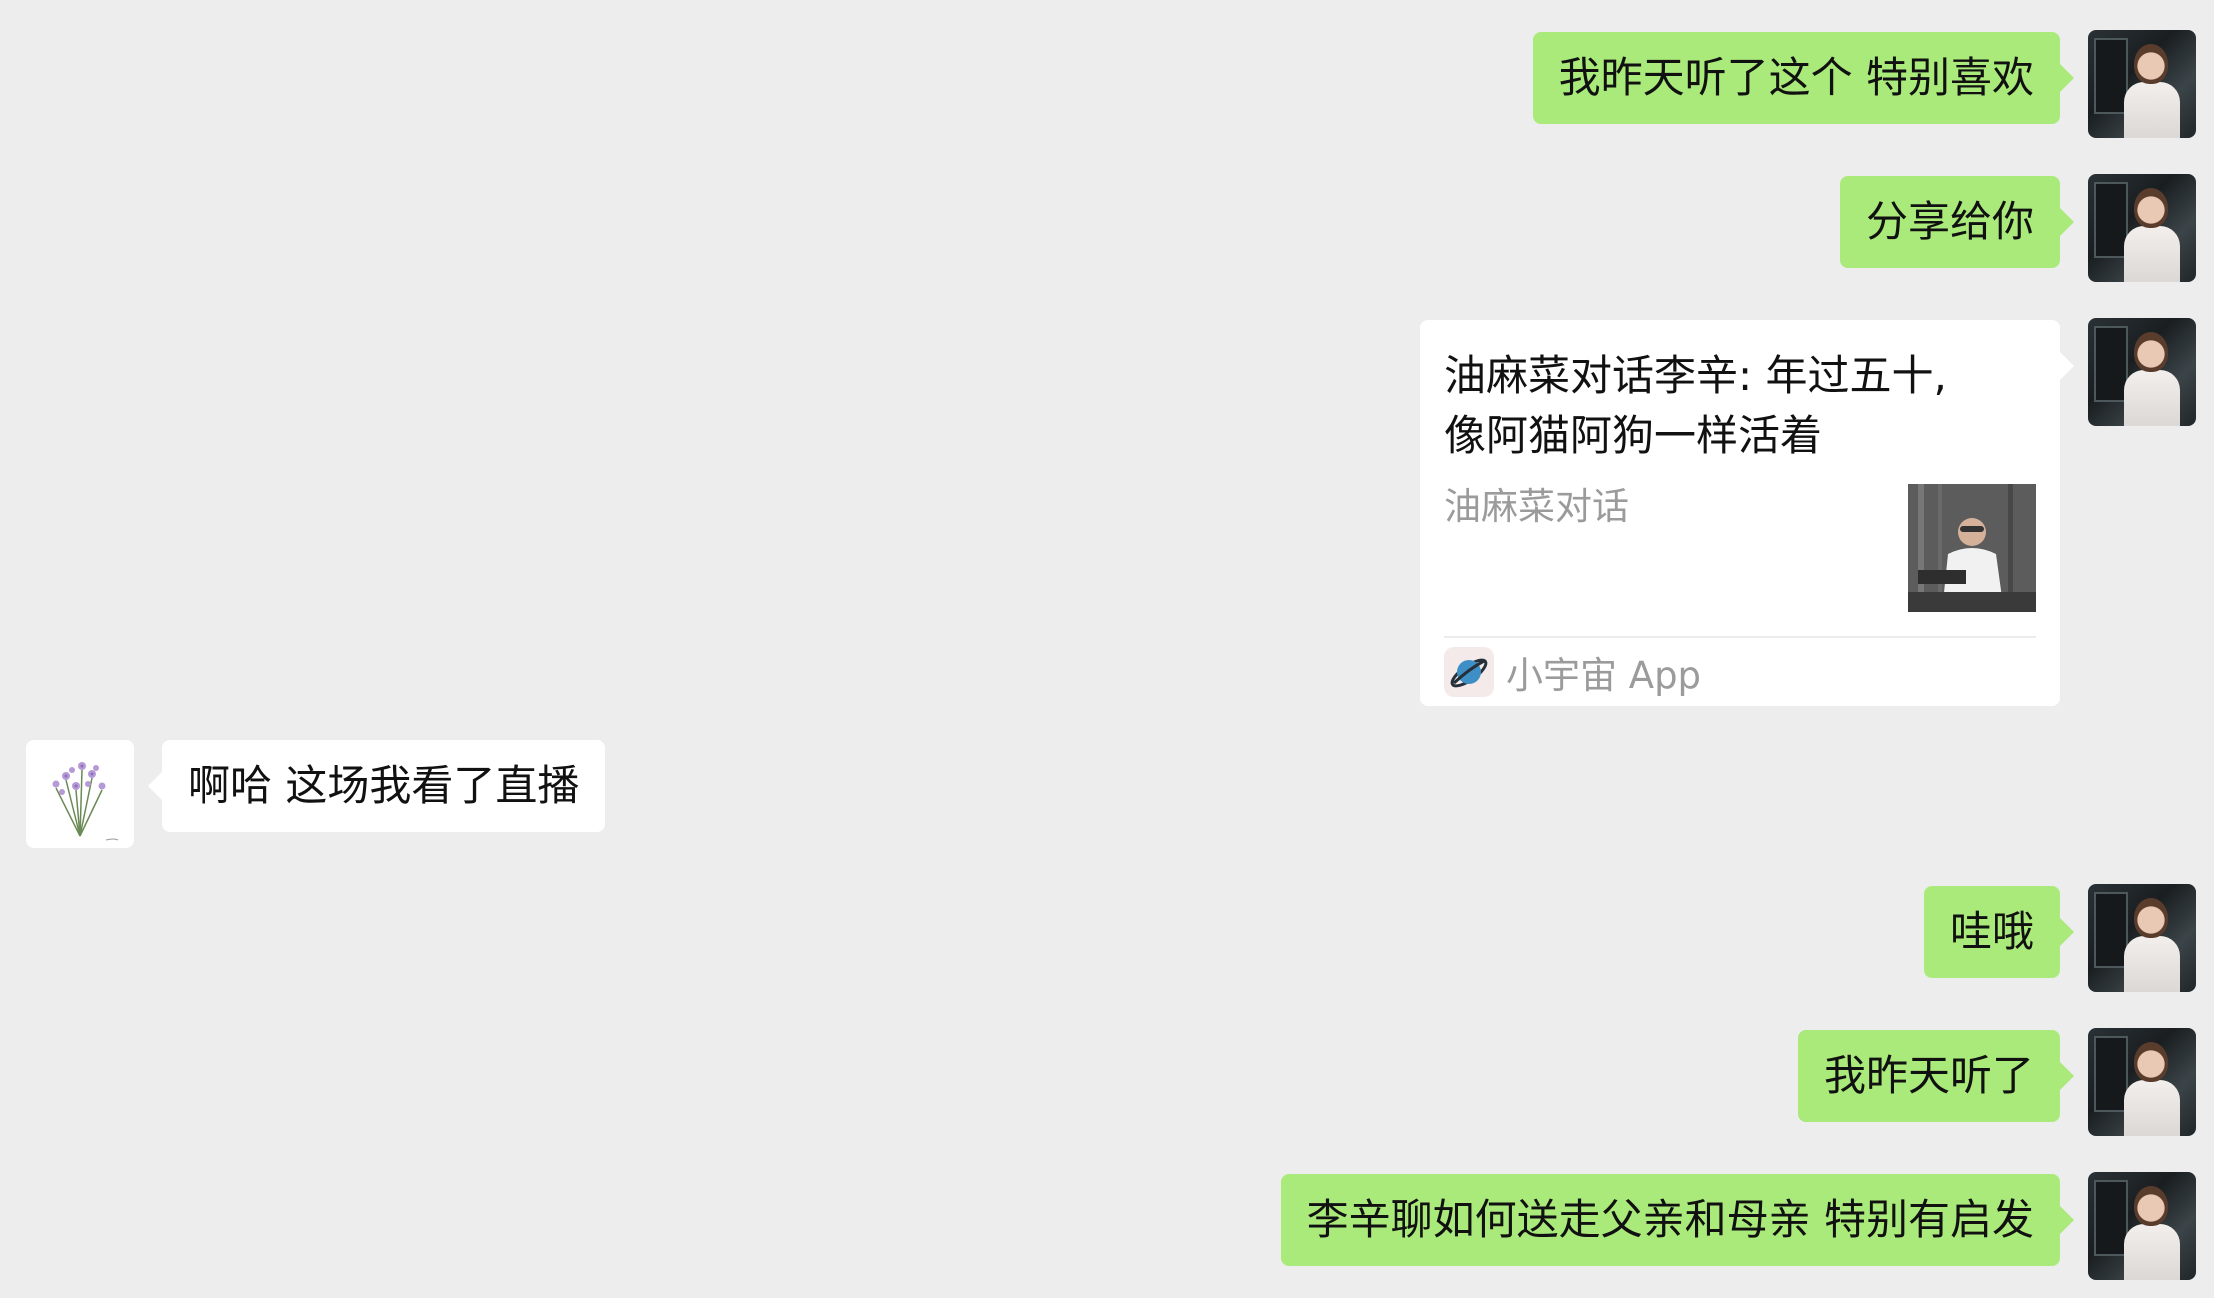 This screenshot has height=1298, width=2214. What do you see at coordinates (1107, 1083) in the screenshot?
I see `message-outgoing: 我昨天听了` at bounding box center [1107, 1083].